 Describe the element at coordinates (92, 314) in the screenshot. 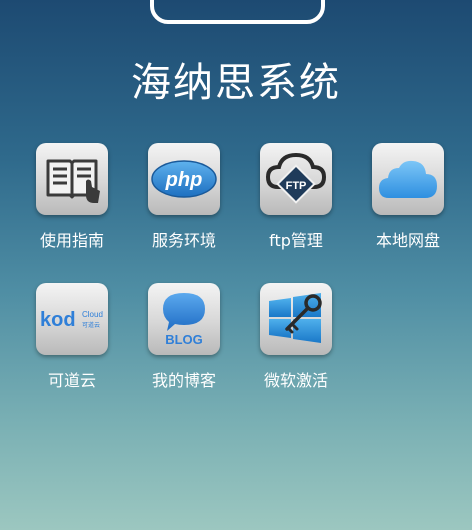

I see `svg-text: Cloud` at that location.